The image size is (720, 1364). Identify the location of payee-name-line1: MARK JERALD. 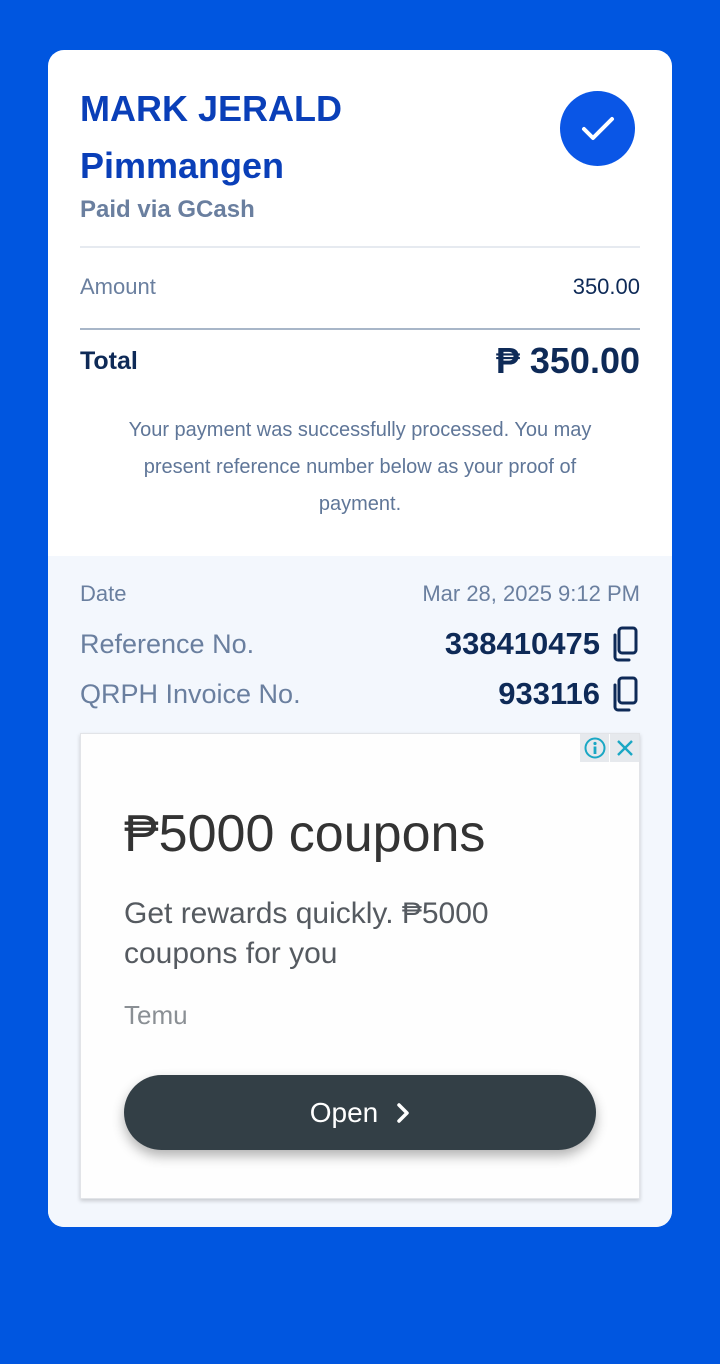
(211, 108).